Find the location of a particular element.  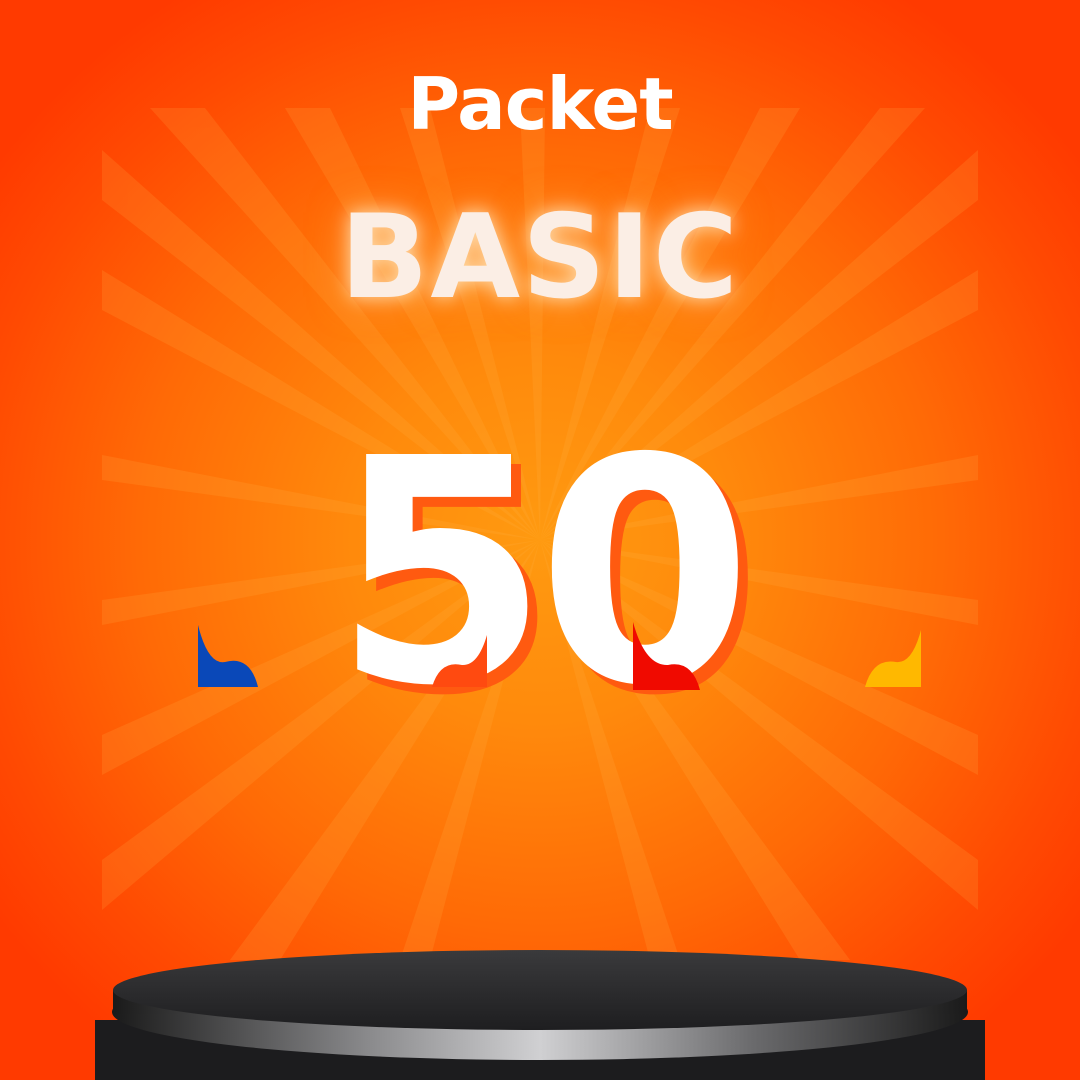

packet-label: Packet is located at coordinates (540, 104).